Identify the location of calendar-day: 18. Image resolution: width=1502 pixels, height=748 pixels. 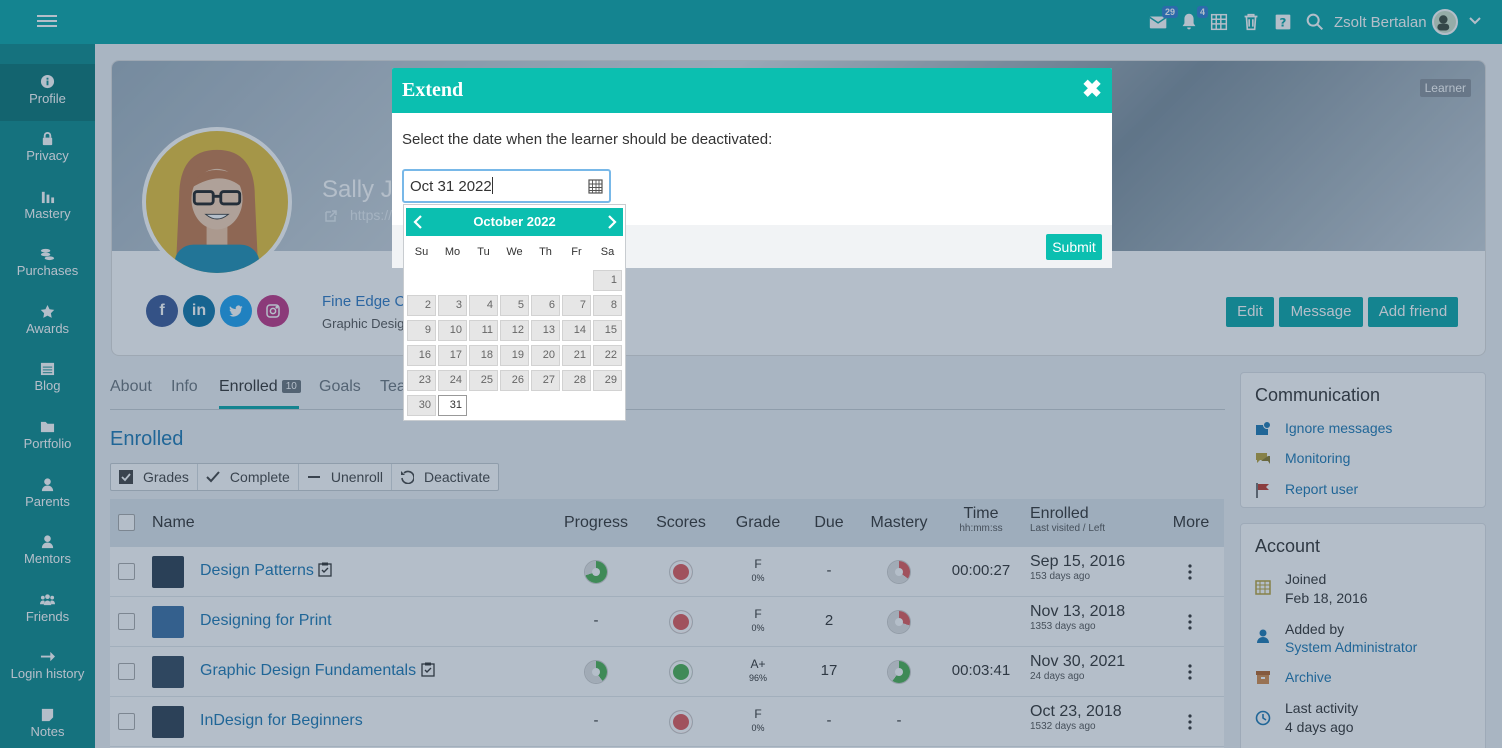
(483, 355).